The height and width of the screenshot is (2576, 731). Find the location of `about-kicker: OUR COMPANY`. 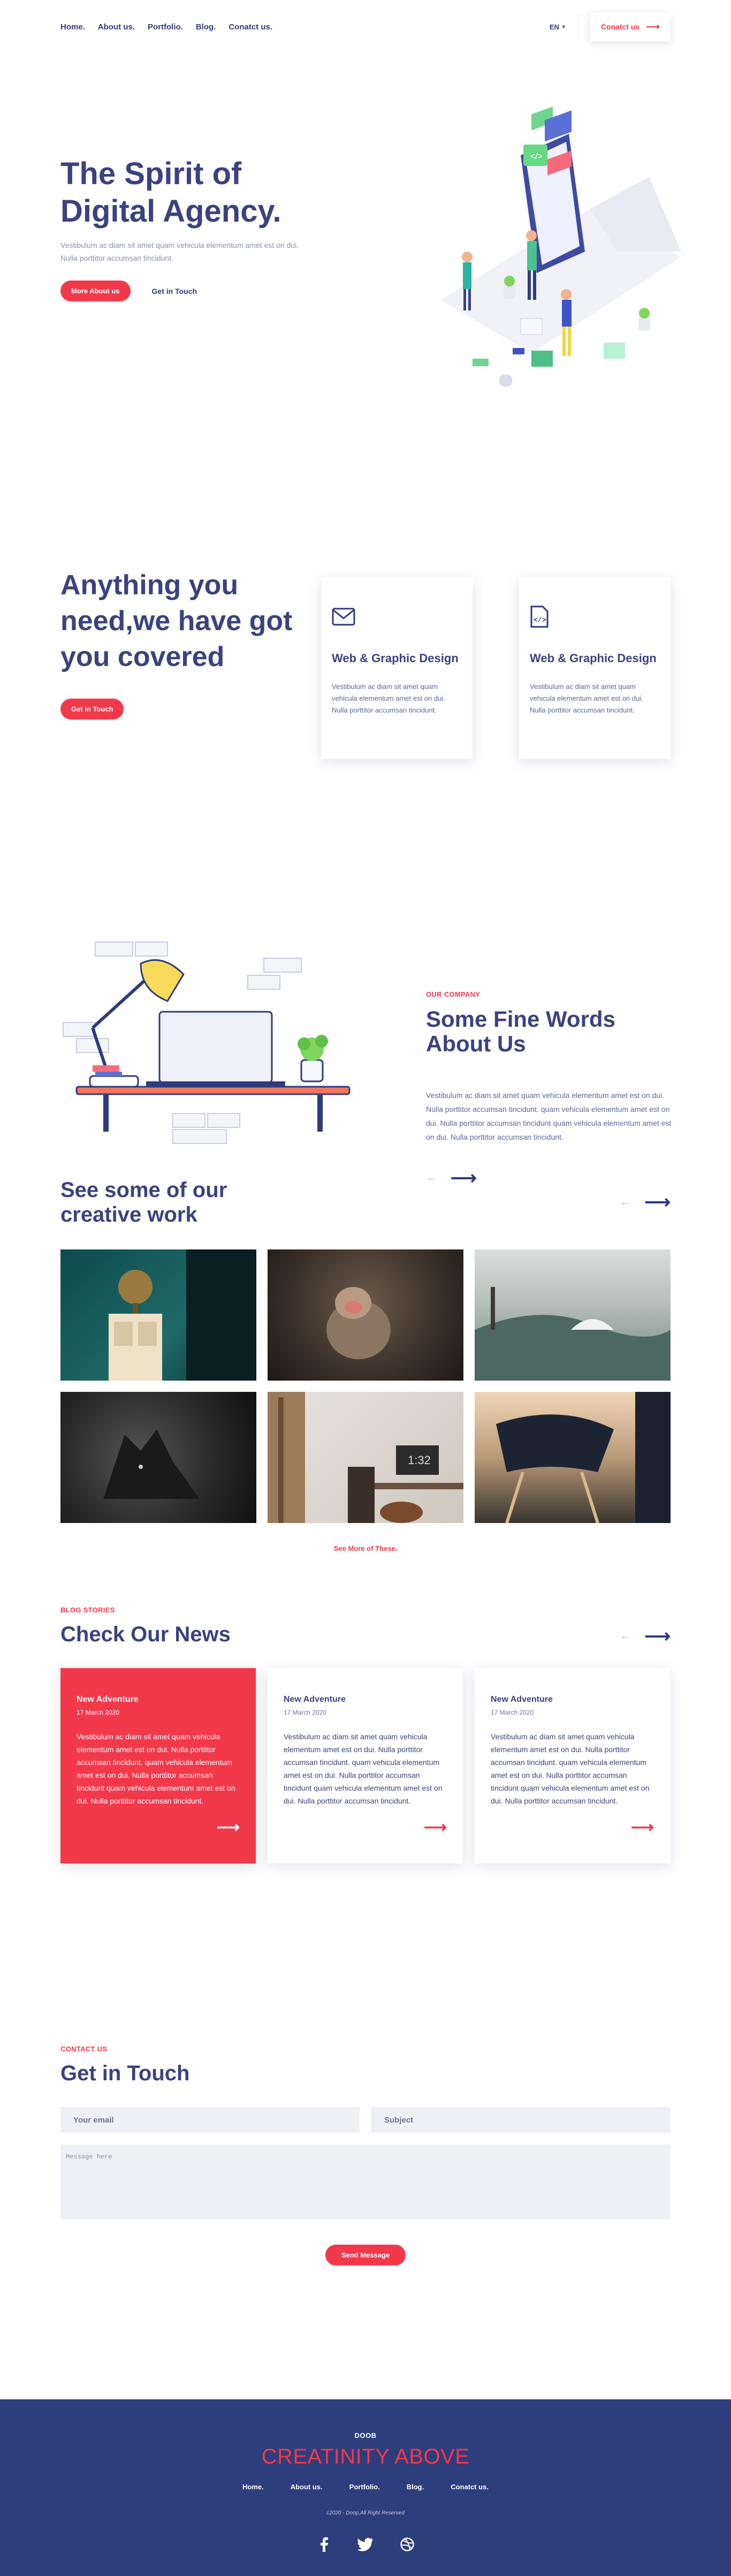

about-kicker: OUR COMPANY is located at coordinates (453, 994).